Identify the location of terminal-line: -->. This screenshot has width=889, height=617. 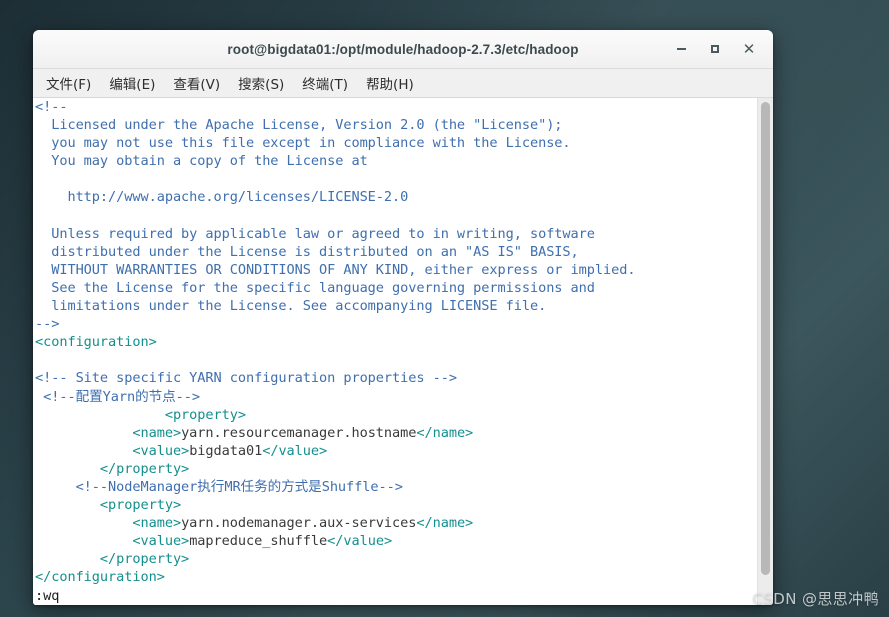
(395, 324).